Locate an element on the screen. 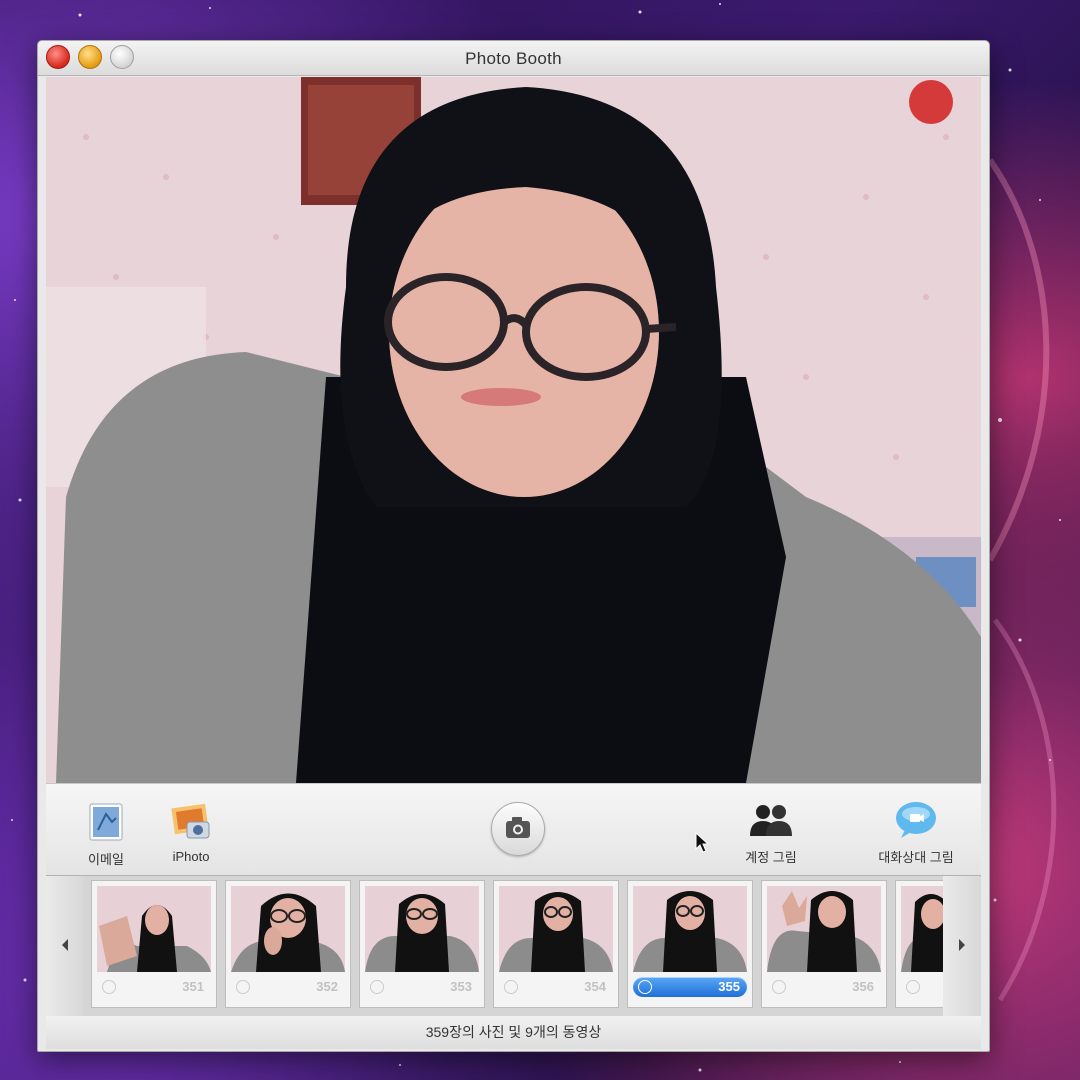  iphoto-icon is located at coordinates (190, 821).